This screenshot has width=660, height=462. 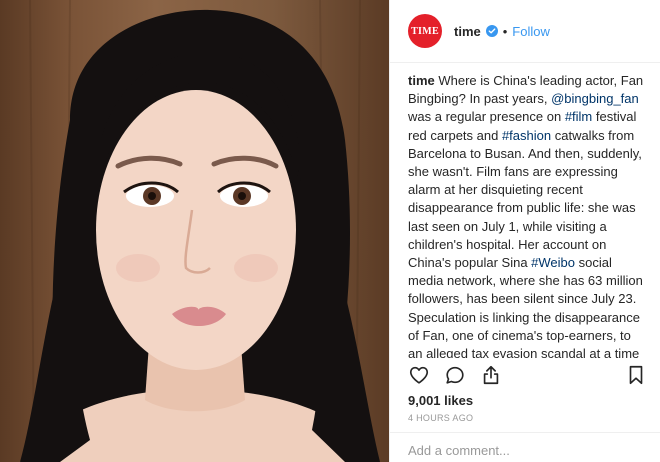 What do you see at coordinates (419, 375) in the screenshot?
I see `heart-icon` at bounding box center [419, 375].